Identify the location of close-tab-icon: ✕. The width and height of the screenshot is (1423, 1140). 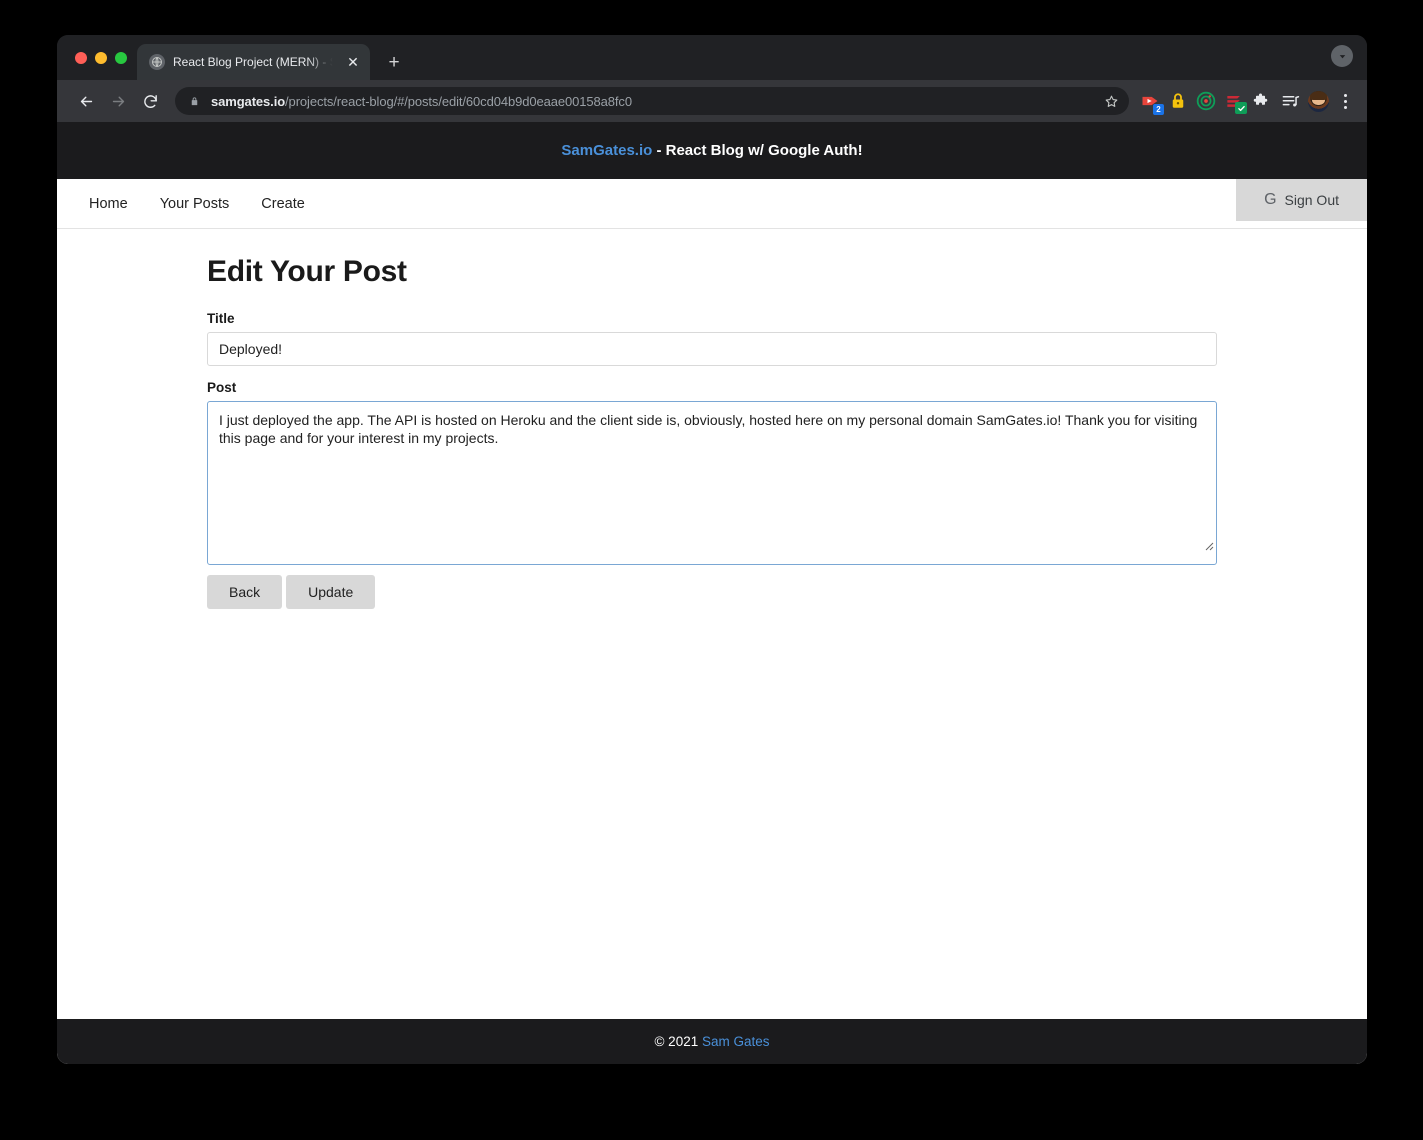
(353, 62).